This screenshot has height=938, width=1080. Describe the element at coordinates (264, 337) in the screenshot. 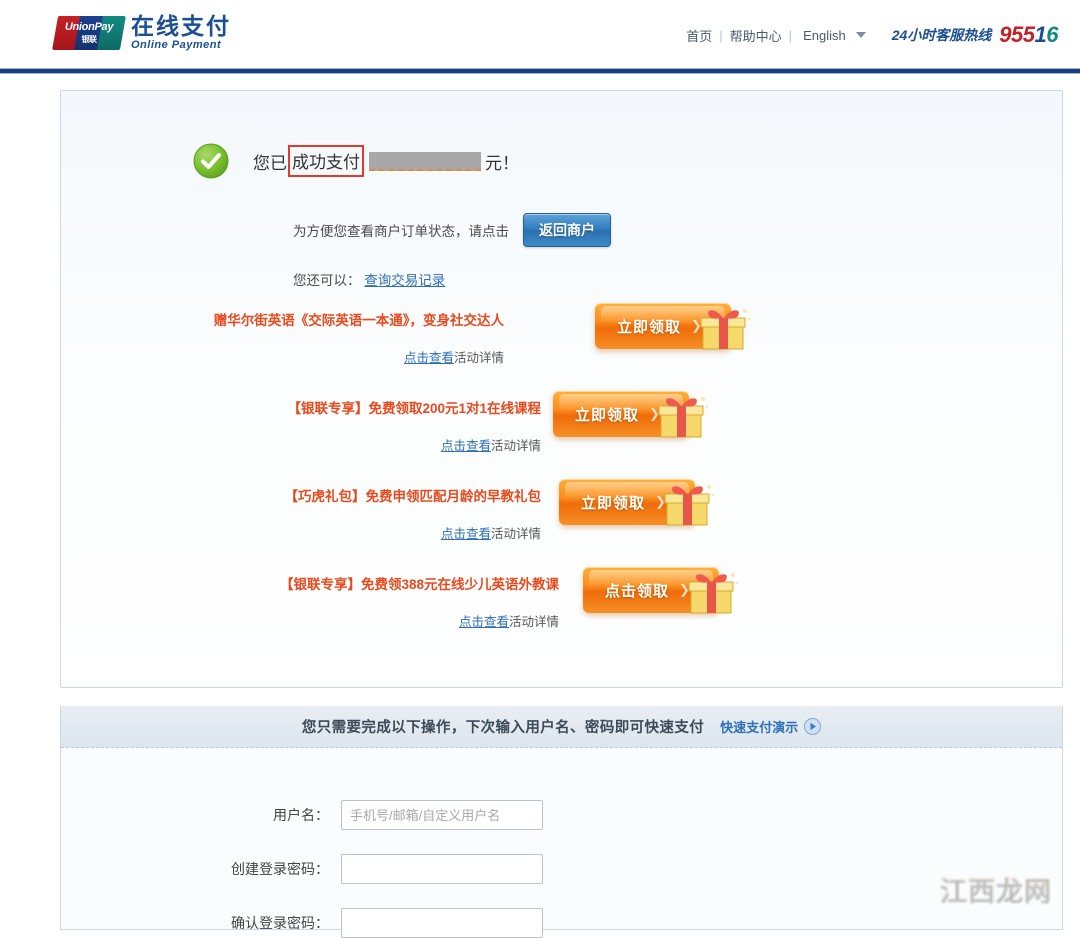

I see `promo-text: 赠华尔街英语《交际英语一本通》，变身社交达人 点击查看活动详情` at that location.